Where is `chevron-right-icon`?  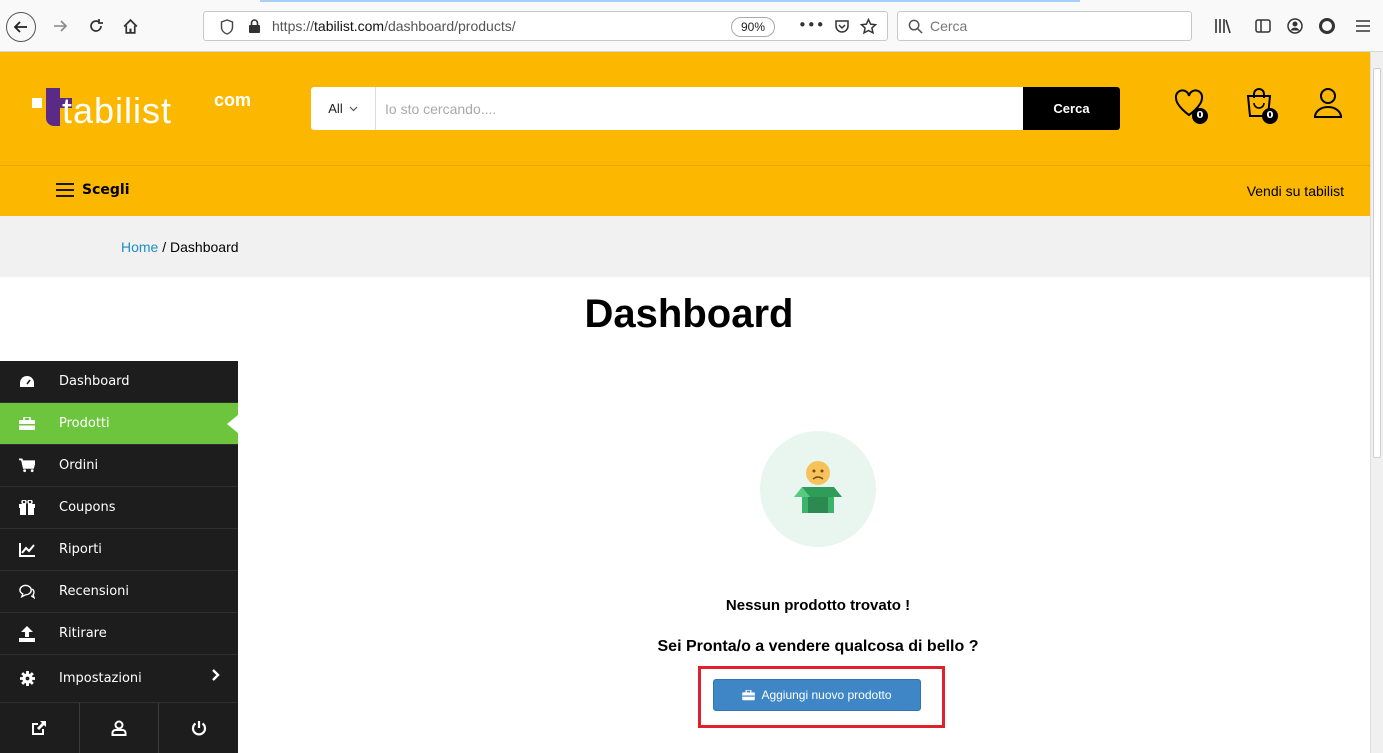 chevron-right-icon is located at coordinates (216, 675).